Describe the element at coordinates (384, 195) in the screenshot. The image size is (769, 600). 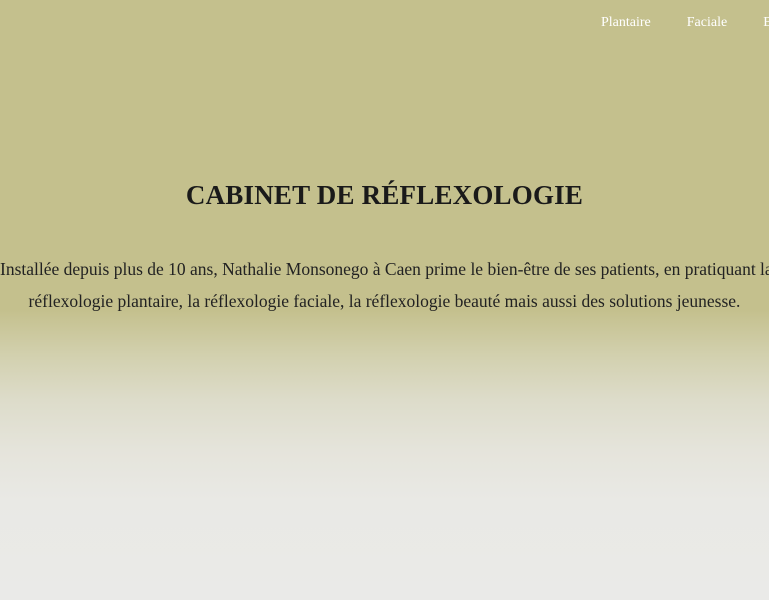
I see `page-title: CABINET DE RÉFLEXOLOGIE` at that location.